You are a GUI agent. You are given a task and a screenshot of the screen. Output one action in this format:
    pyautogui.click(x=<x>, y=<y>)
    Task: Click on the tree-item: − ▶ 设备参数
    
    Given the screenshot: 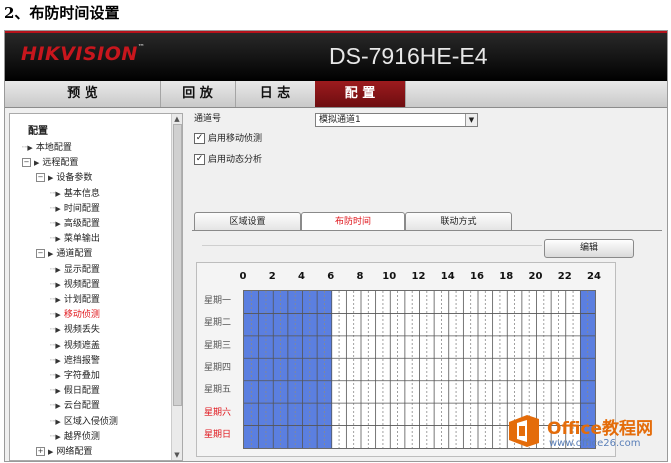 What is the action you would take?
    pyautogui.click(x=64, y=178)
    